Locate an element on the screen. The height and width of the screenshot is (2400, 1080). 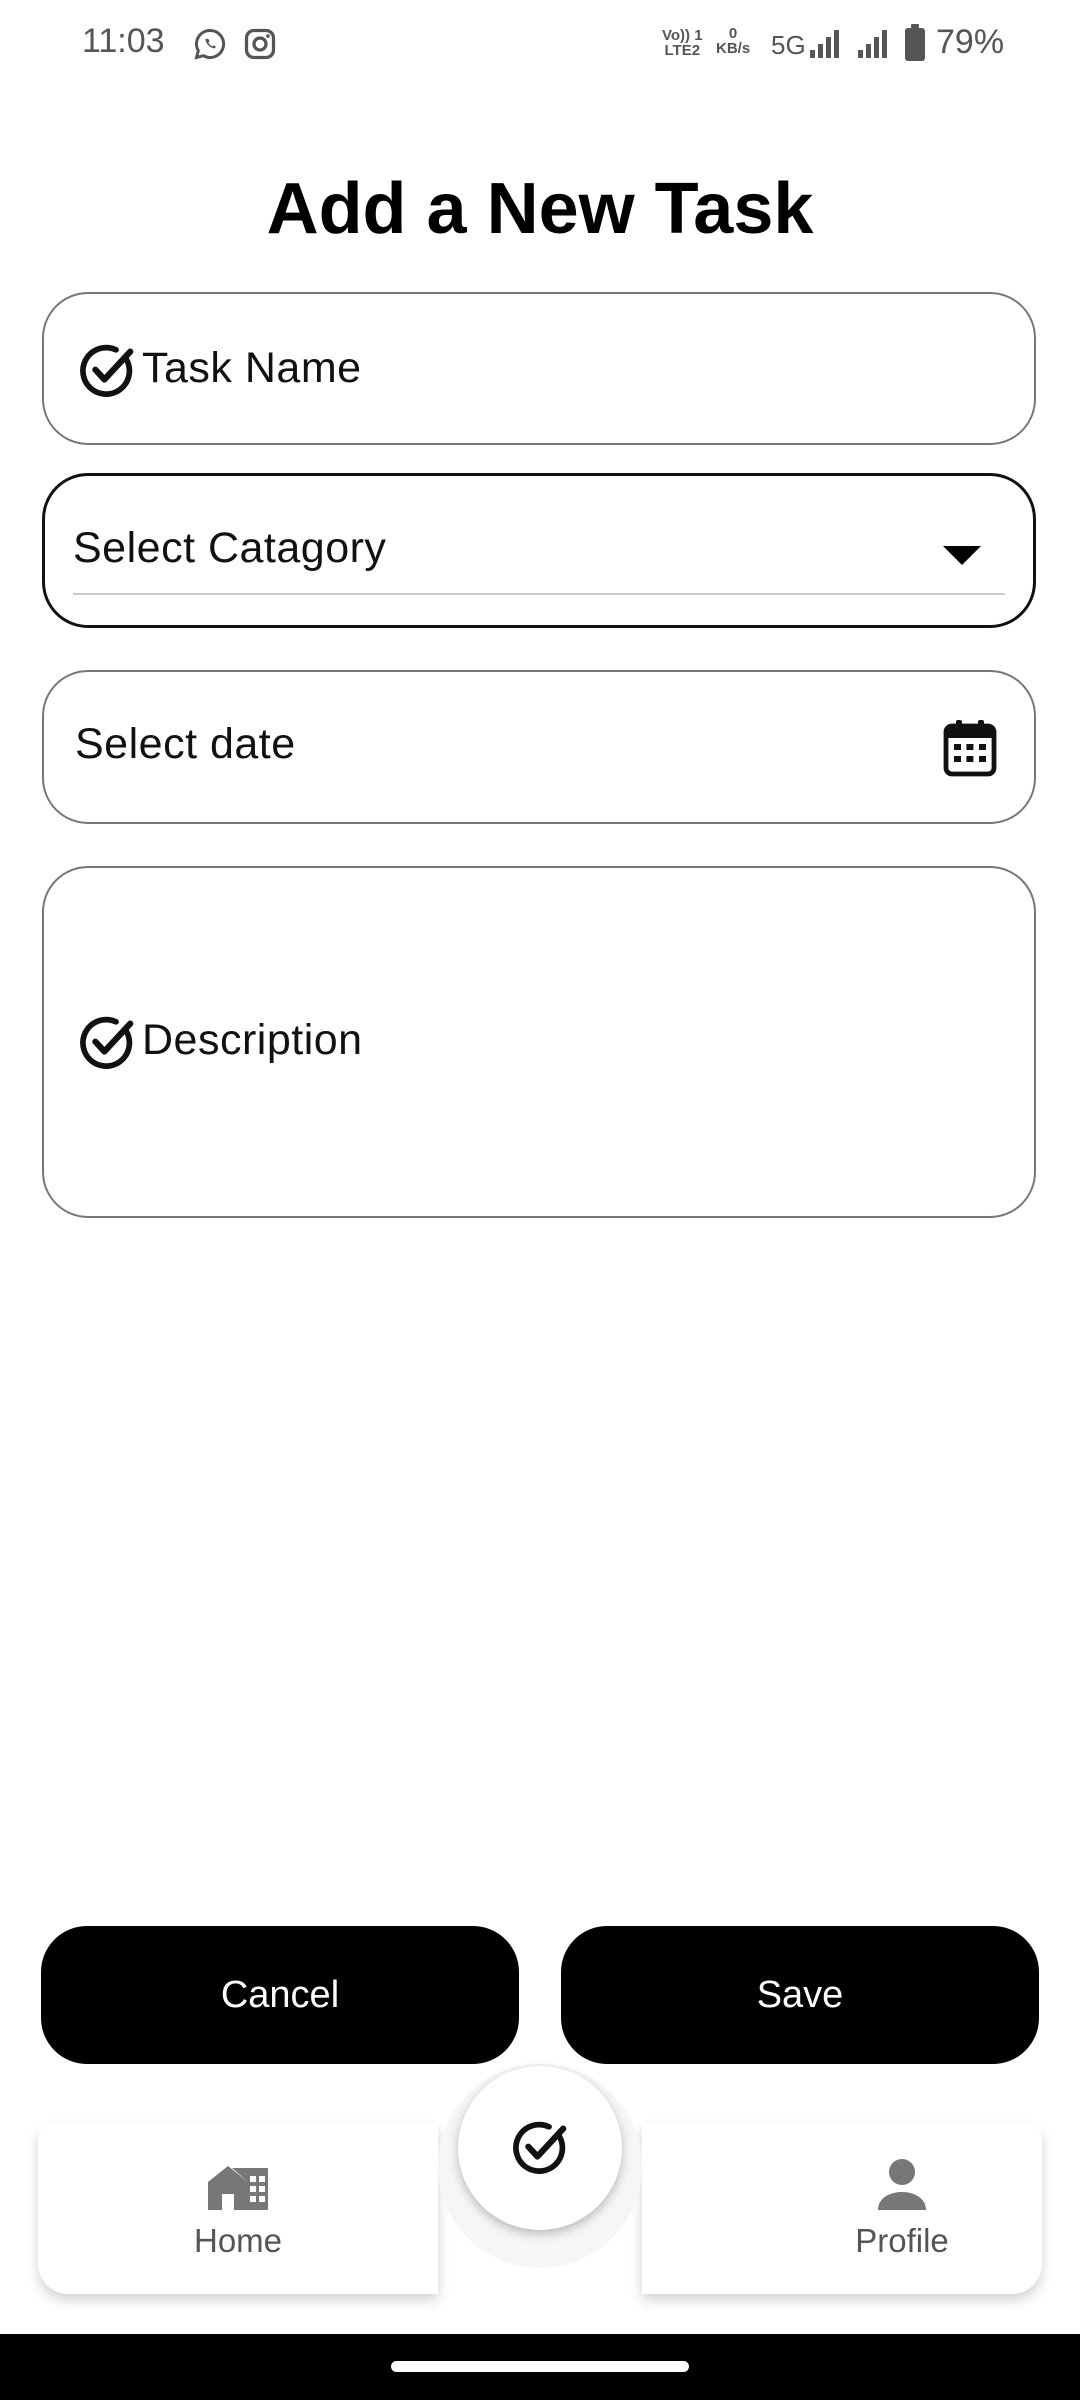
nav-home-label: Home is located at coordinates (238, 2240).